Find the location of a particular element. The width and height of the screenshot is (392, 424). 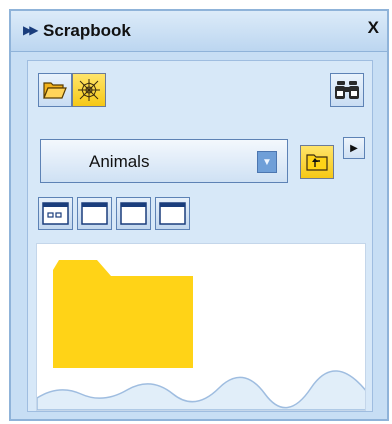

category-dropdown: Animals ▼ is located at coordinates (164, 161).